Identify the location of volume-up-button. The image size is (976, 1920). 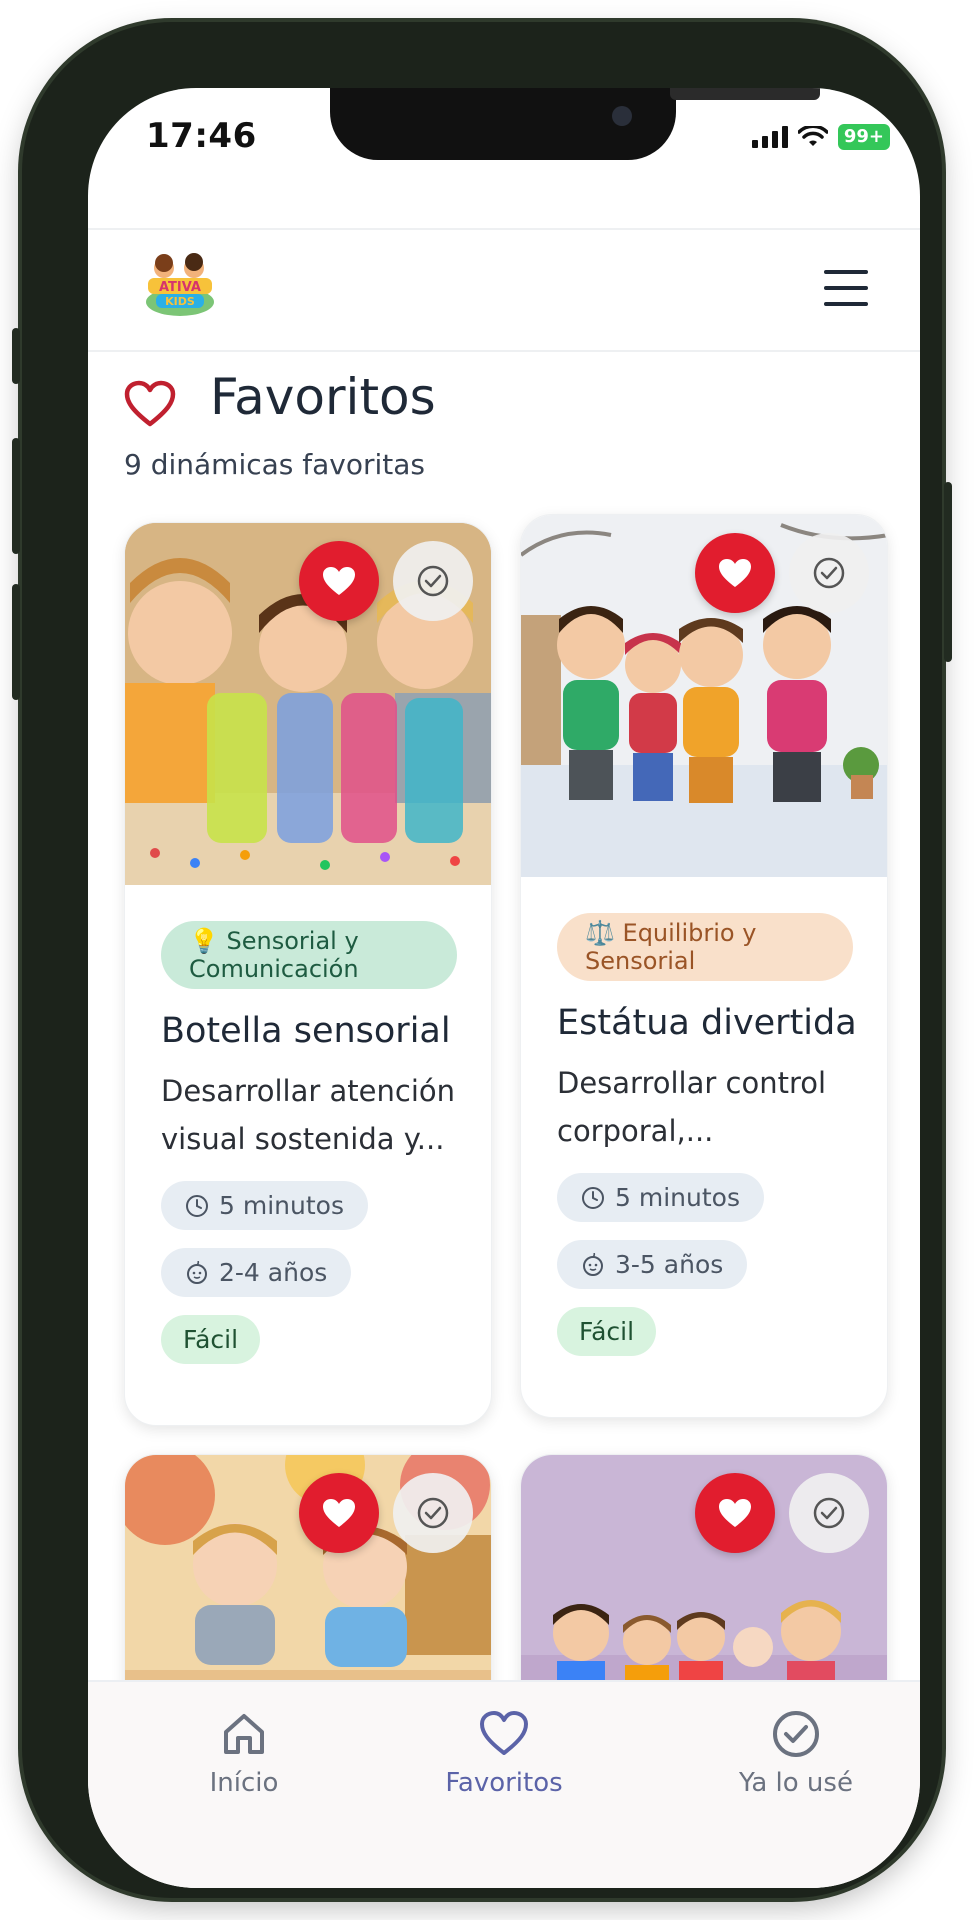
(16, 496).